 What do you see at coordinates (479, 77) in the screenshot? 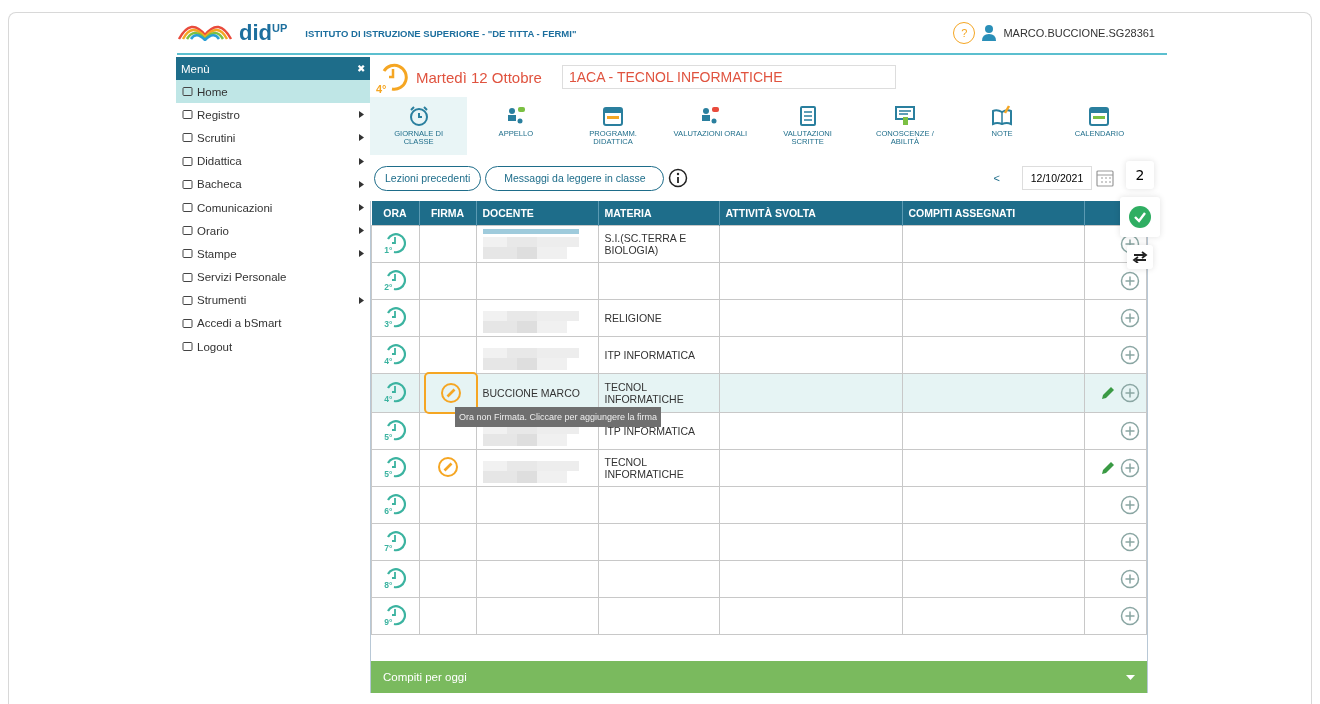
I see `lesson-date: Martedì 12 Ottobre` at bounding box center [479, 77].